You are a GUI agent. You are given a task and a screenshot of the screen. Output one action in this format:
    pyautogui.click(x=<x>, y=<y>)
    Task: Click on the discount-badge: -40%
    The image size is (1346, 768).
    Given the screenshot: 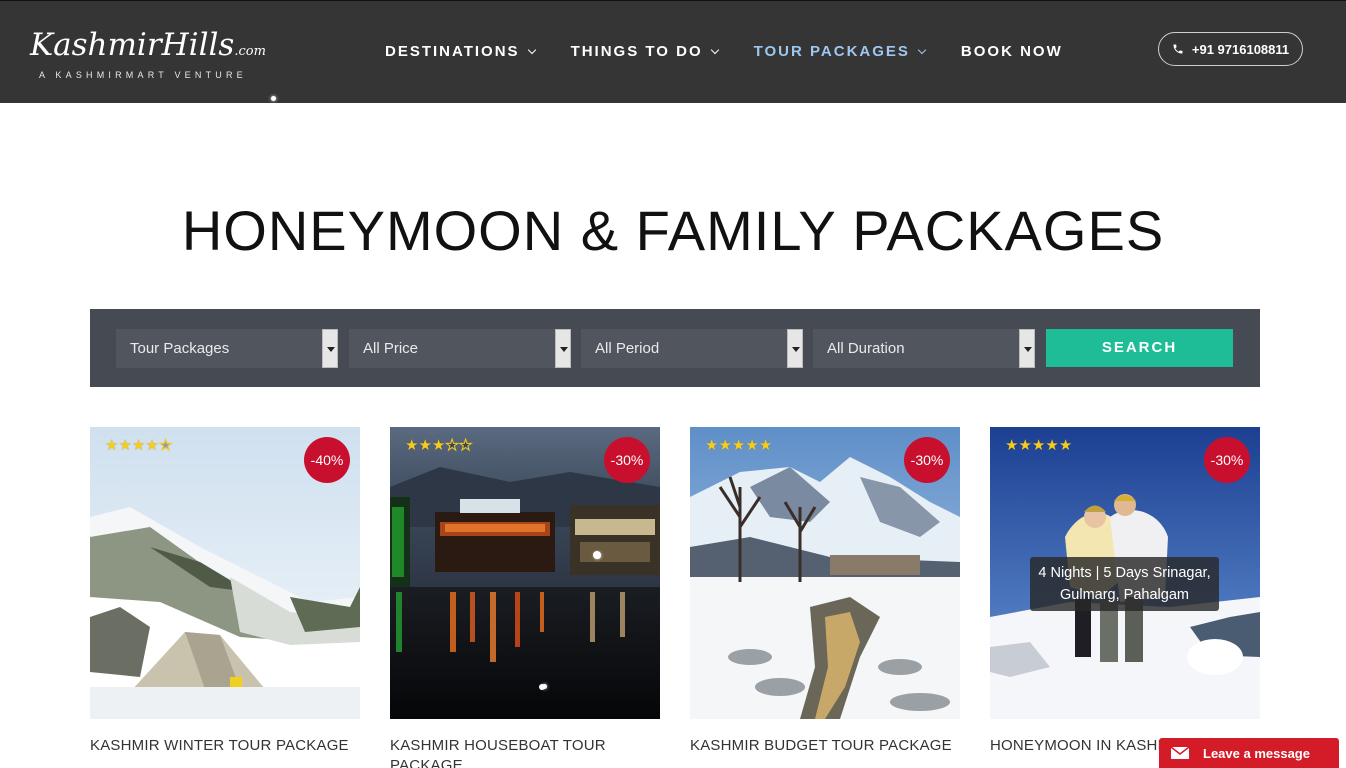 What is the action you would take?
    pyautogui.click(x=327, y=460)
    